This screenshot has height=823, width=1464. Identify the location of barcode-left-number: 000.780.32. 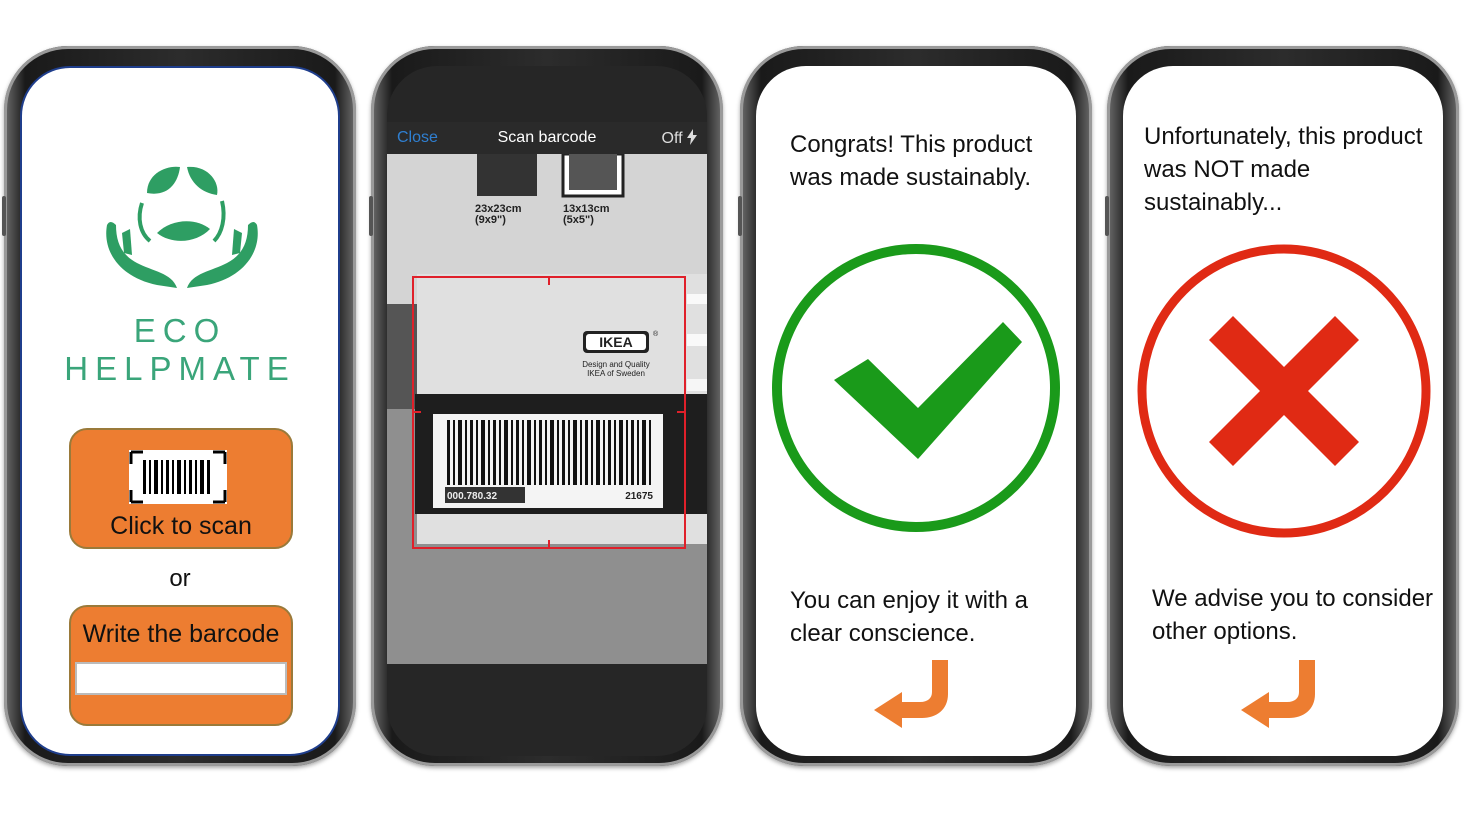
(472, 496).